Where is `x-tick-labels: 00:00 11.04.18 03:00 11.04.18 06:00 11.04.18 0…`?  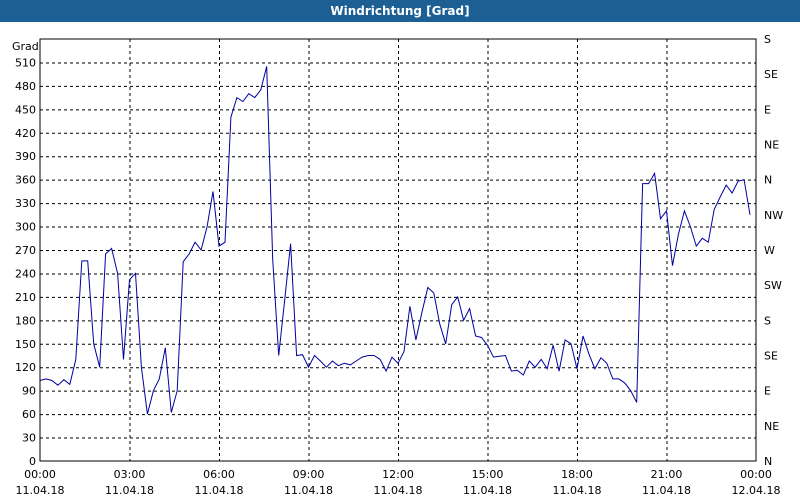
x-tick-labels: 00:00 11.04.18 03:00 11.04.18 06:00 11.04.18 0… is located at coordinates (398, 482).